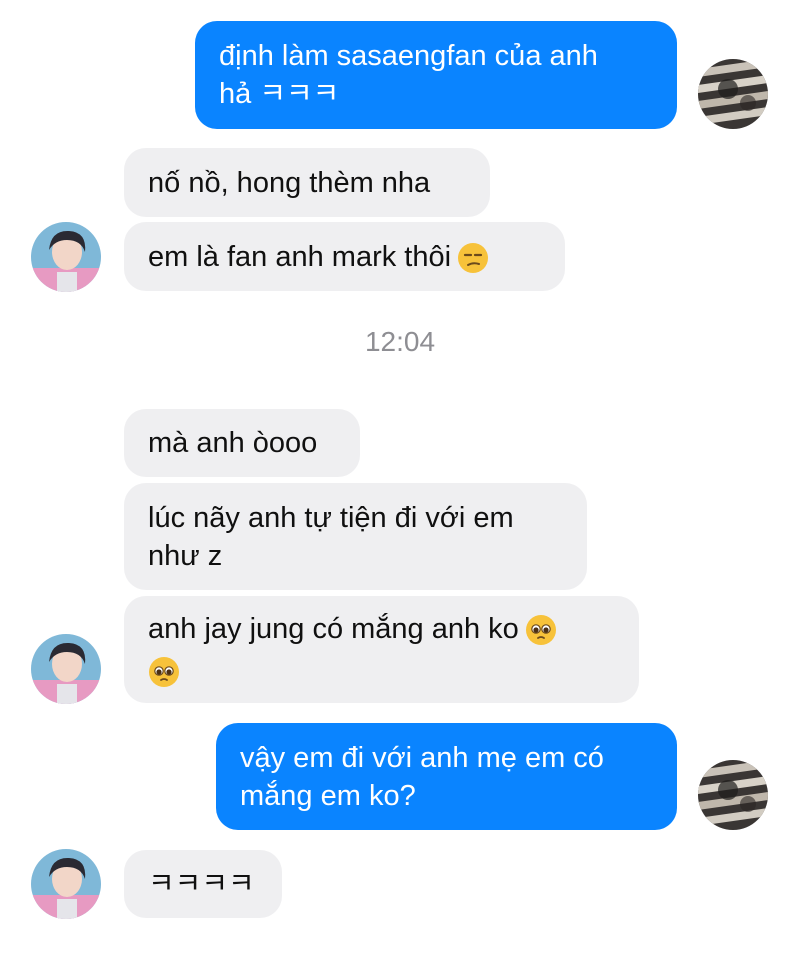 The image size is (800, 960). What do you see at coordinates (473, 258) in the screenshot?
I see `unamused-face-emoji` at bounding box center [473, 258].